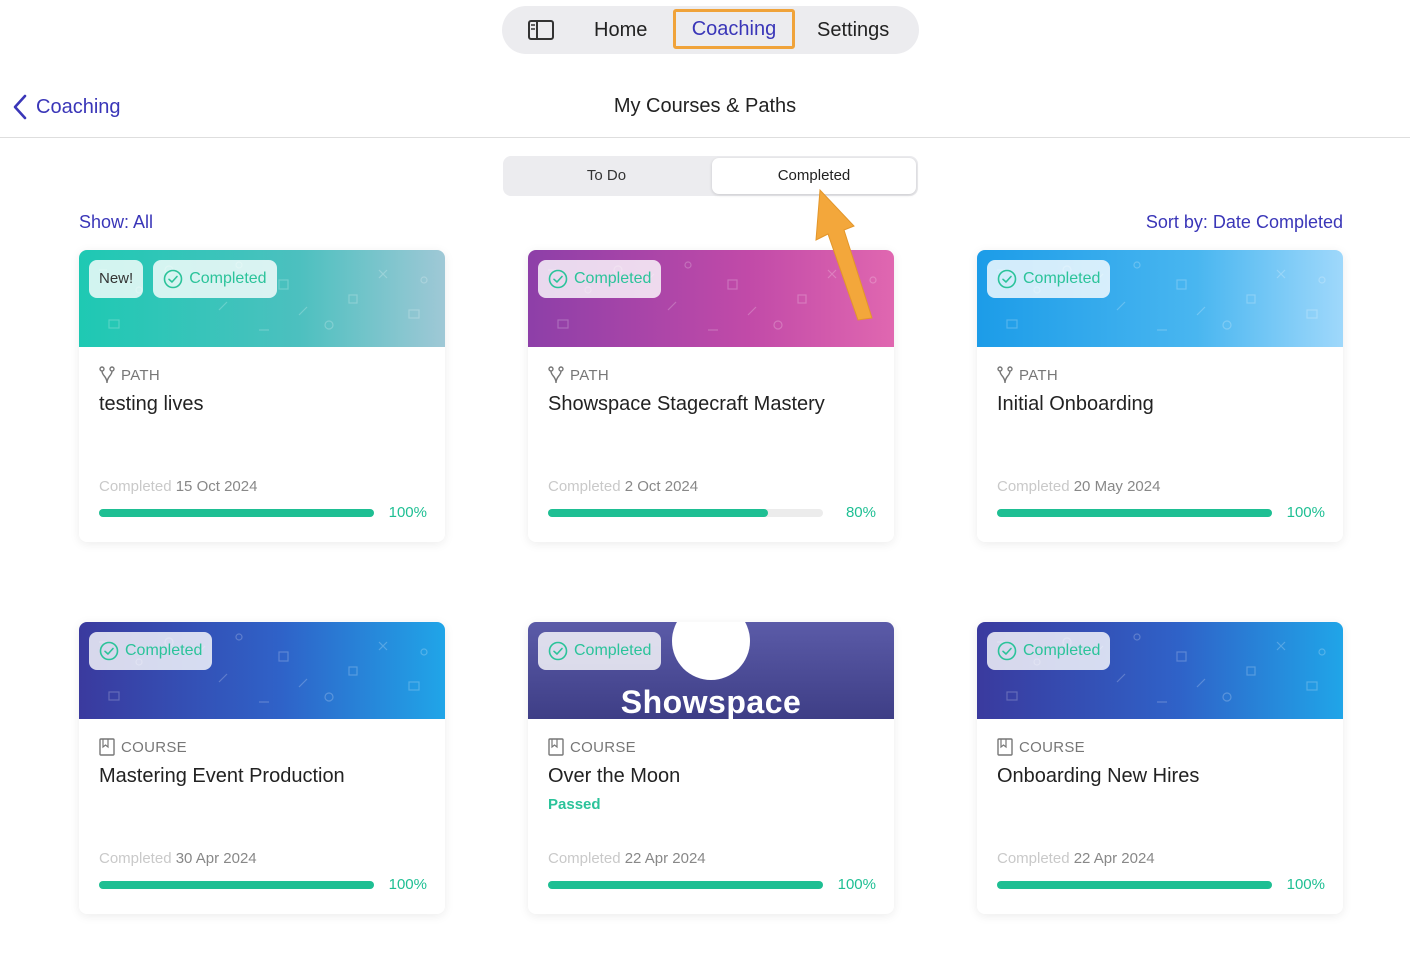 The width and height of the screenshot is (1410, 954). I want to click on status-segmented-control: To Do Completed, so click(710, 176).